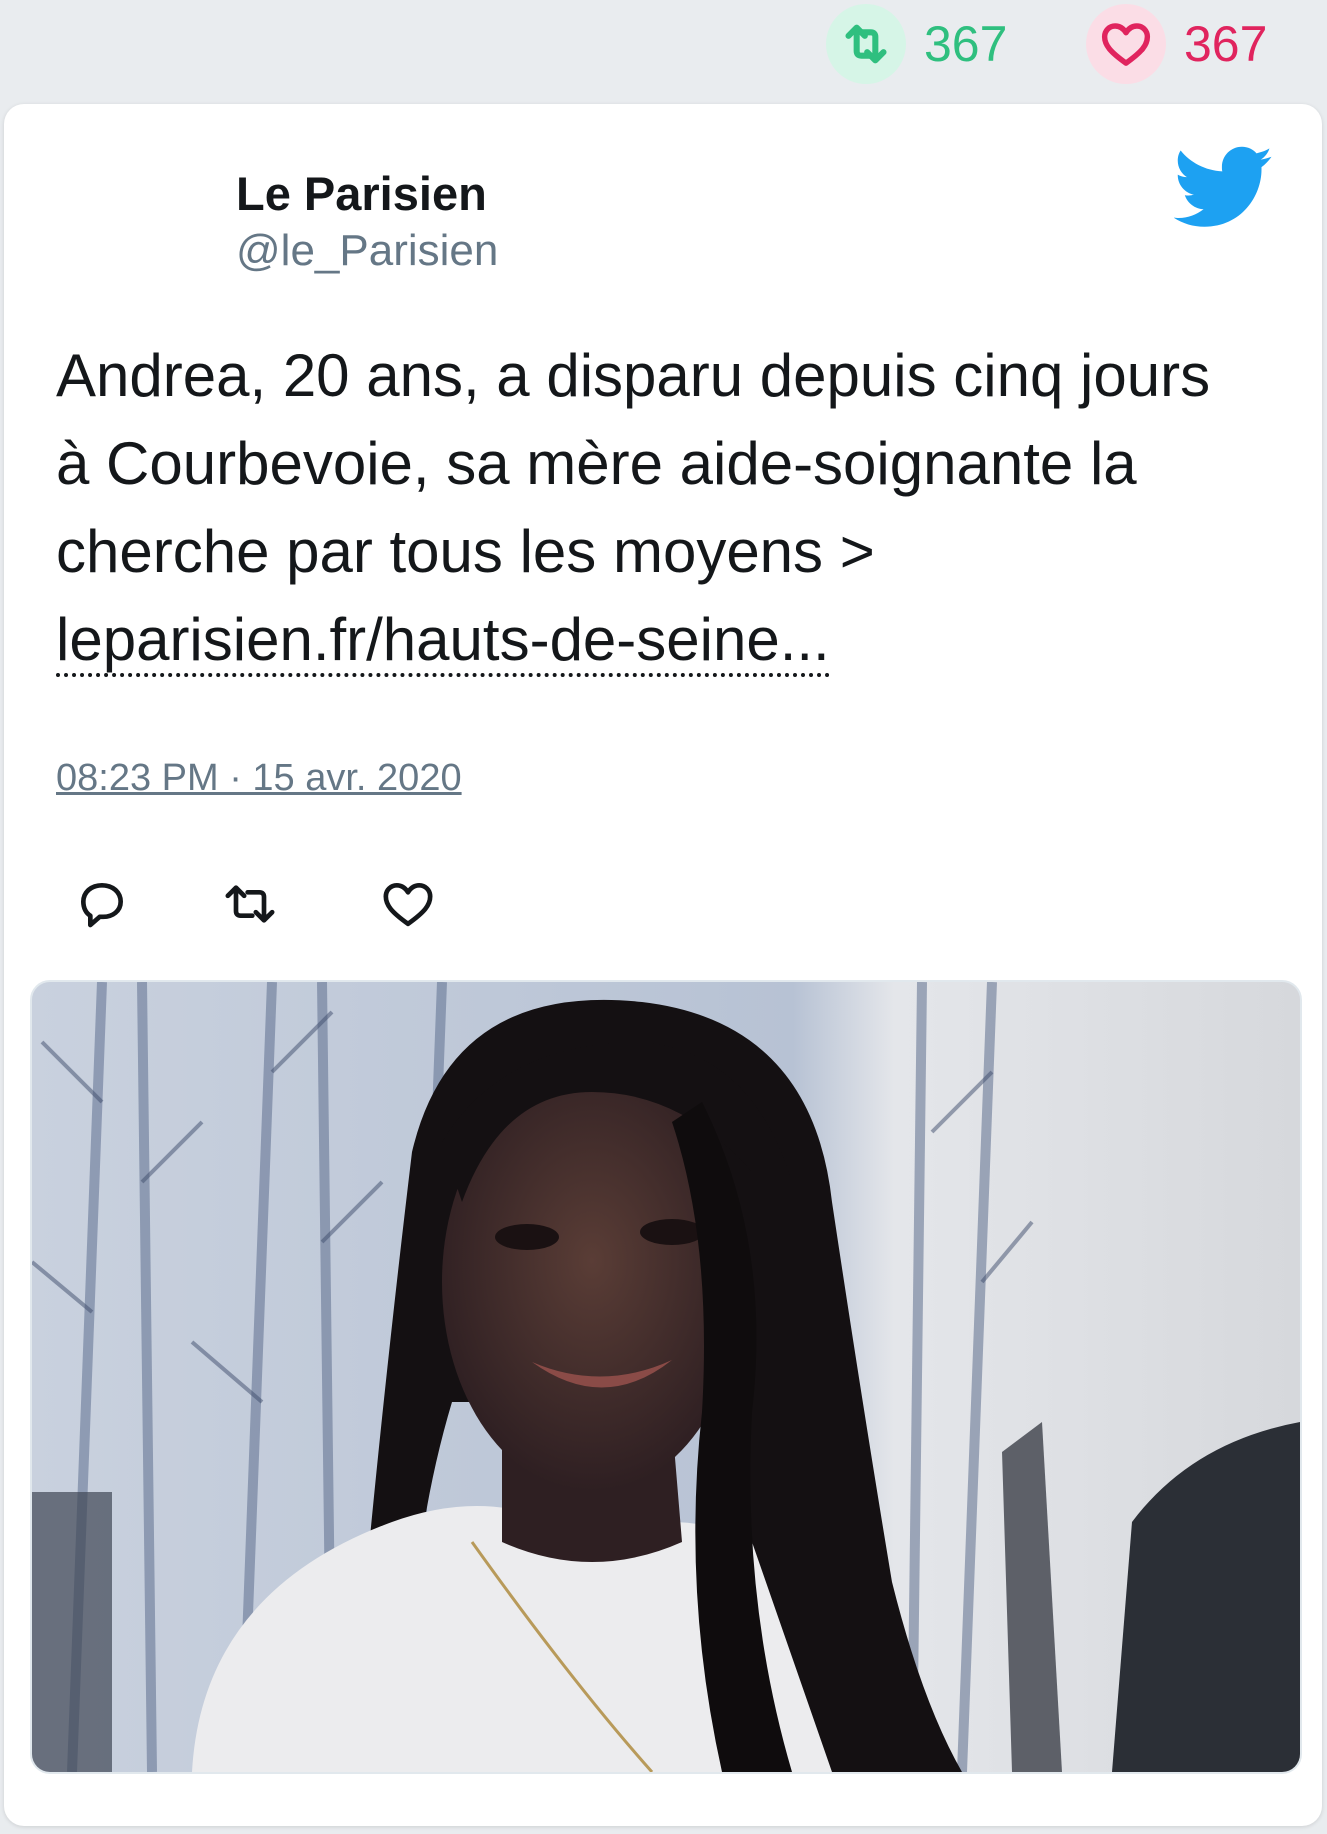 Image resolution: width=1327 pixels, height=1834 pixels. I want to click on like-stat-icon, so click(1126, 44).